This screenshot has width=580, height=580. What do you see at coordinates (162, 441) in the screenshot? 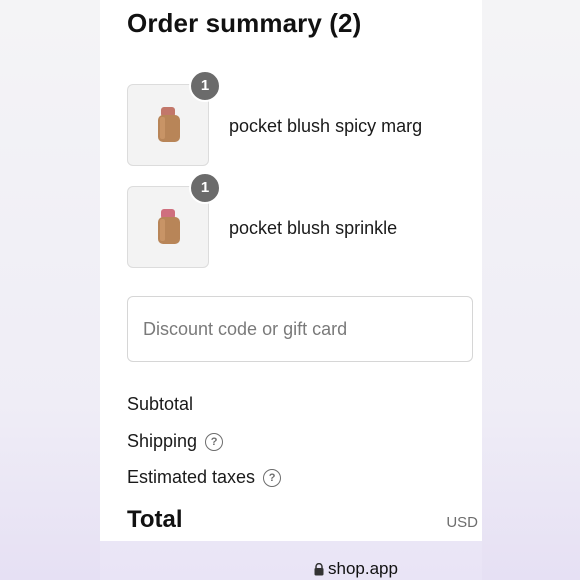
I see `shipping-label: Shipping` at bounding box center [162, 441].